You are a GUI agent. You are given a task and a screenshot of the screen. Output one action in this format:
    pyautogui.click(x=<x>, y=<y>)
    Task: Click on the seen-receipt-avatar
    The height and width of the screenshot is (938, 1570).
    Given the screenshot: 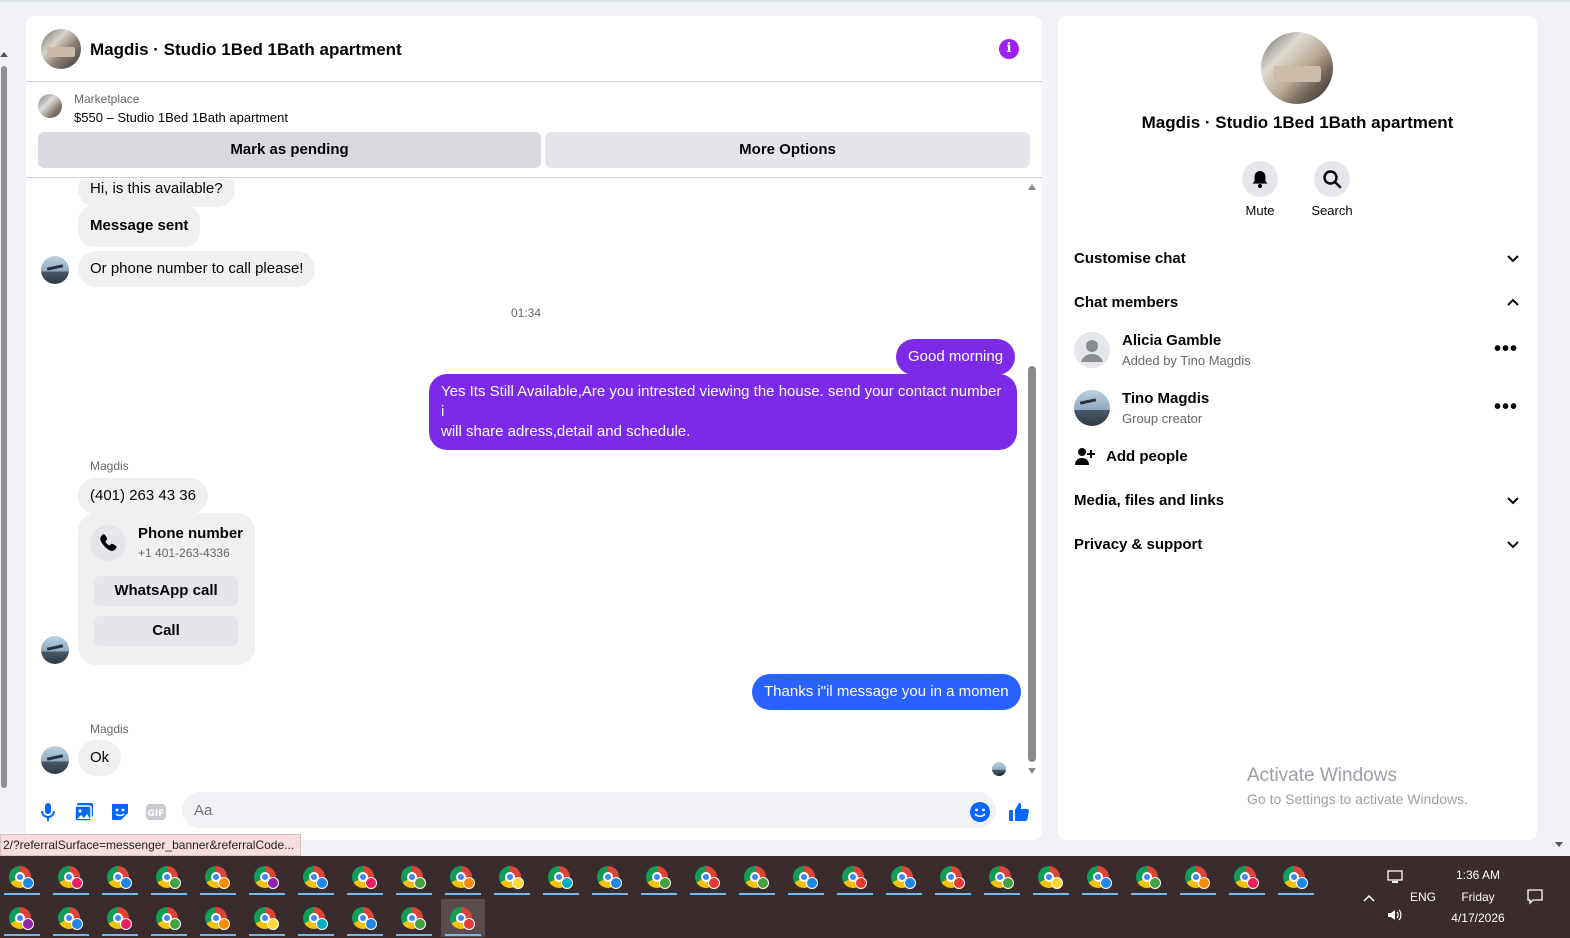 What is the action you would take?
    pyautogui.click(x=999, y=769)
    